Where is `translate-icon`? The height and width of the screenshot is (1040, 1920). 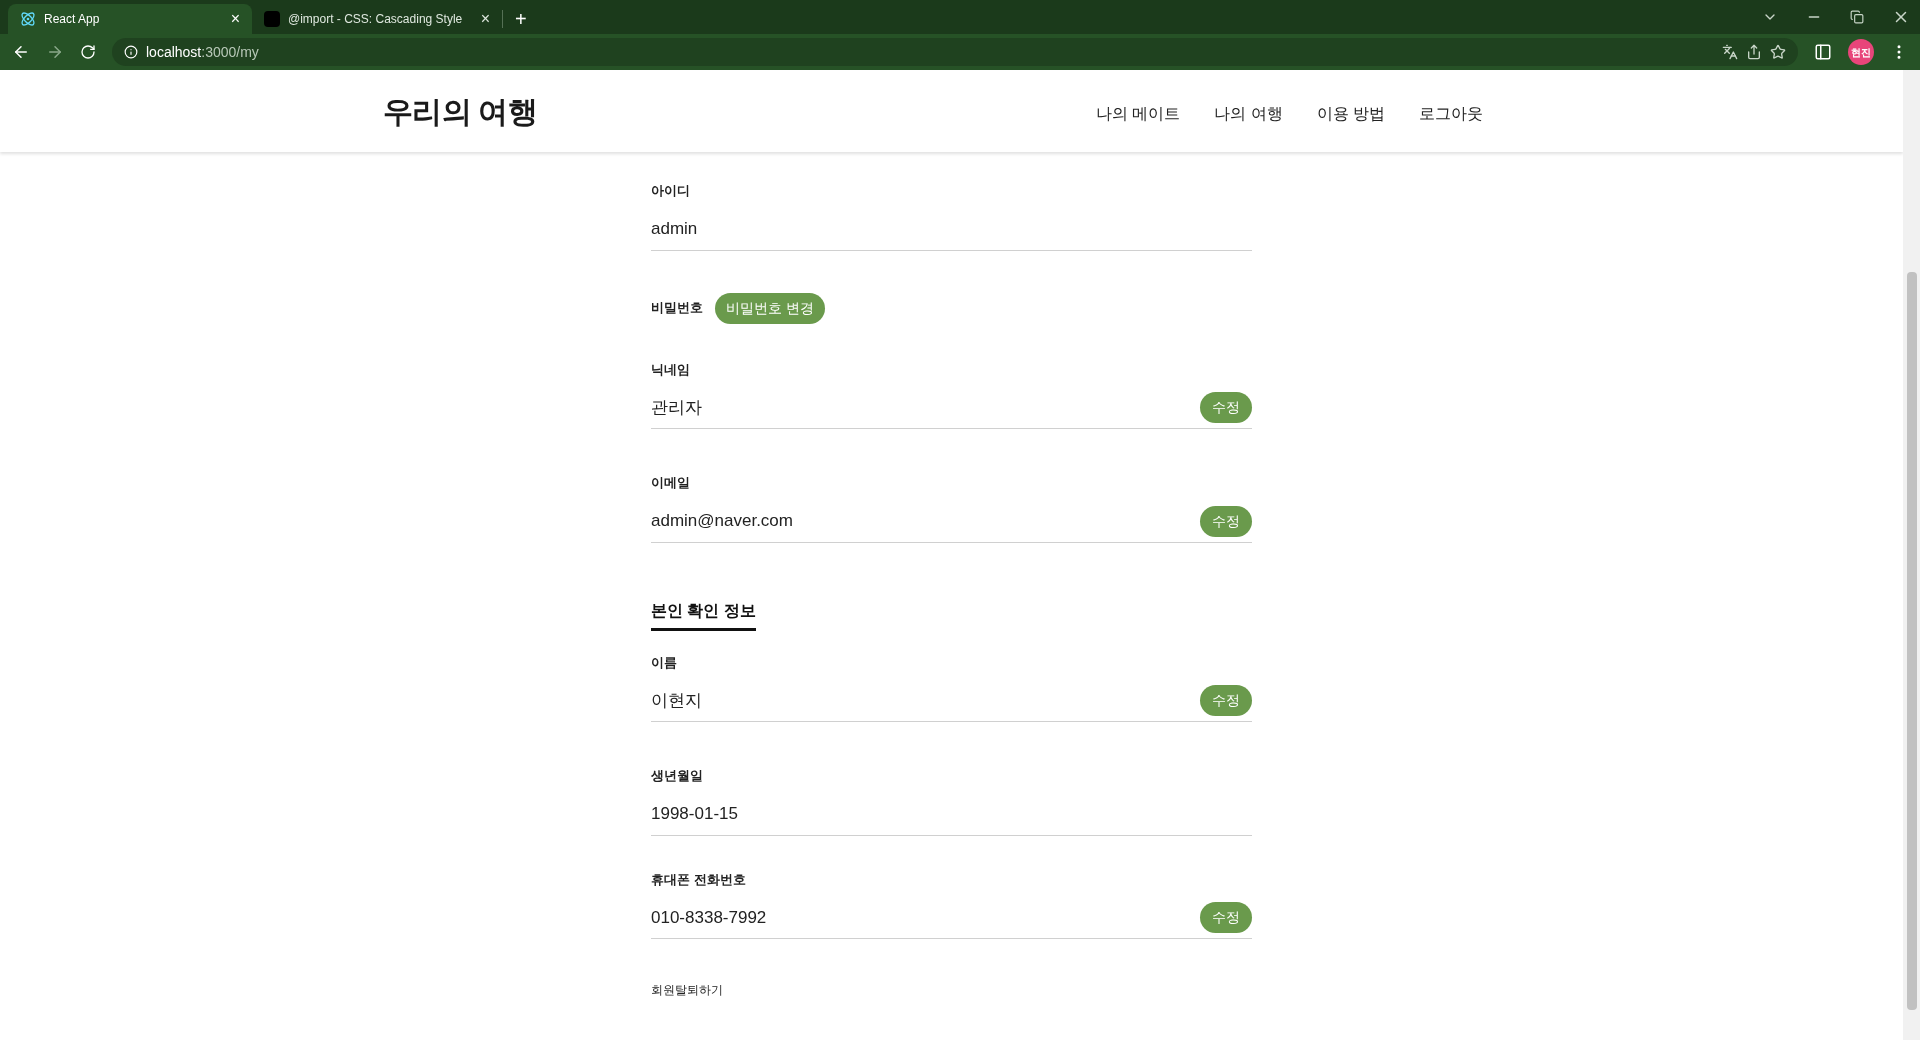
translate-icon is located at coordinates (1730, 52).